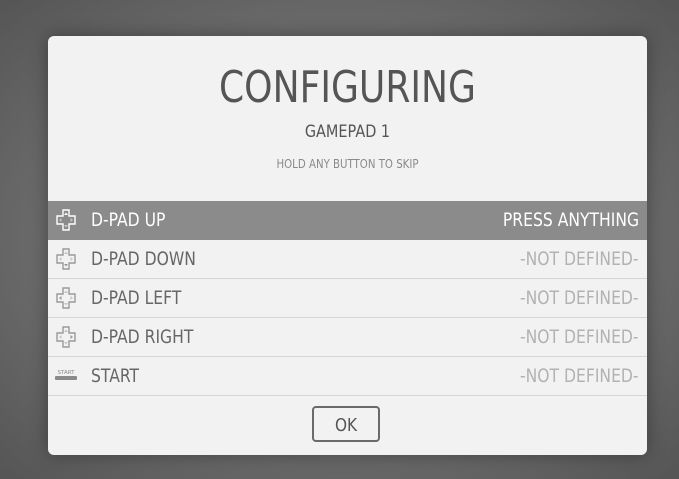  What do you see at coordinates (143, 259) in the screenshot?
I see `input-label: D-PAD DOWN` at bounding box center [143, 259].